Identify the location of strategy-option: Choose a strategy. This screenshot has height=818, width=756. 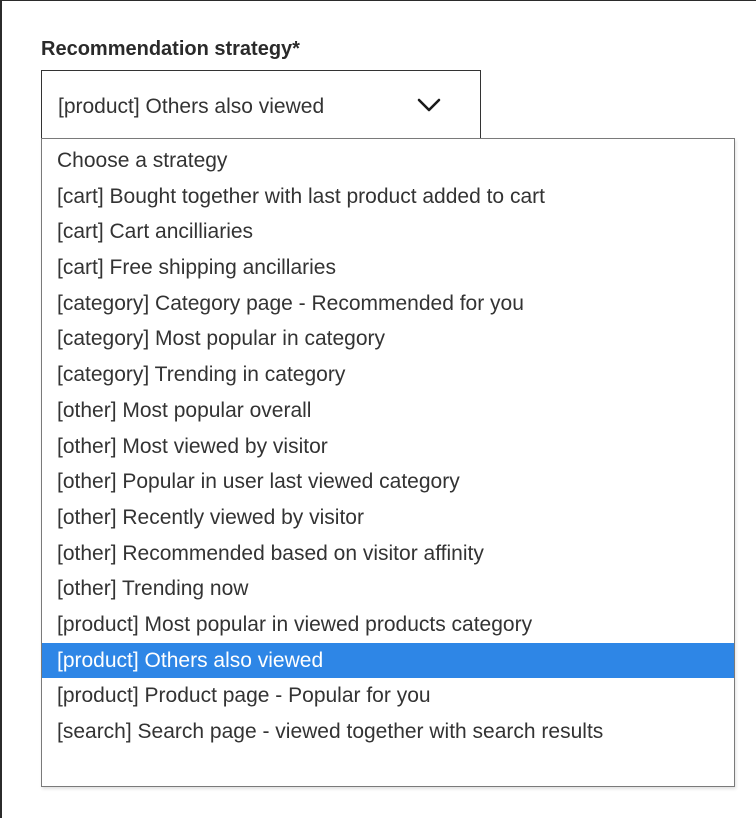
(388, 161).